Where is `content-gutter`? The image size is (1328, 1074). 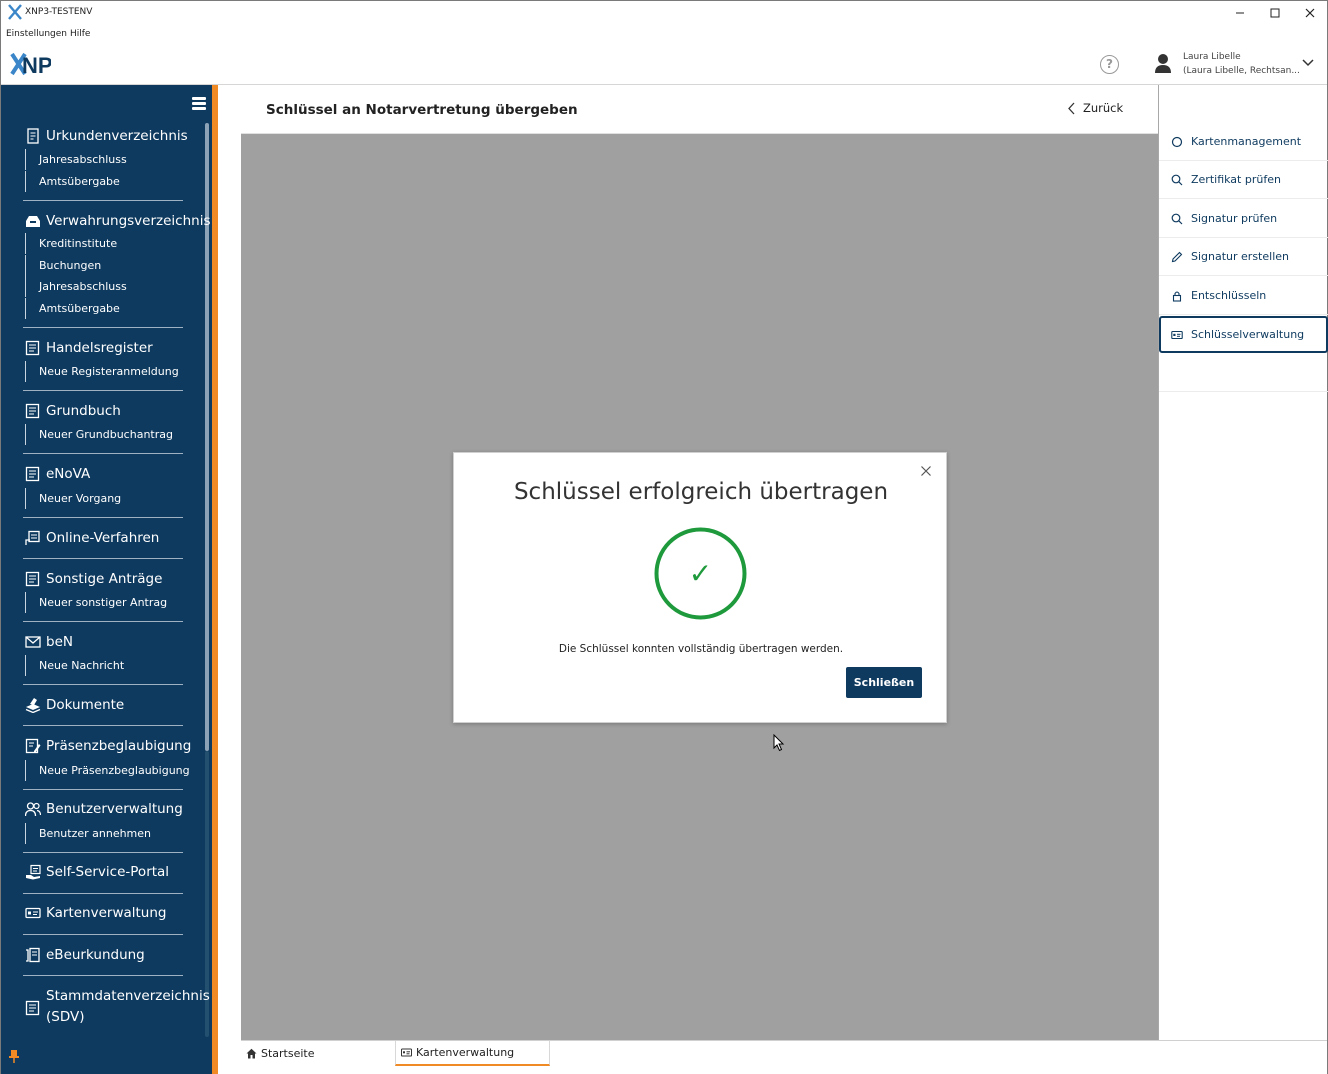
content-gutter is located at coordinates (229, 579).